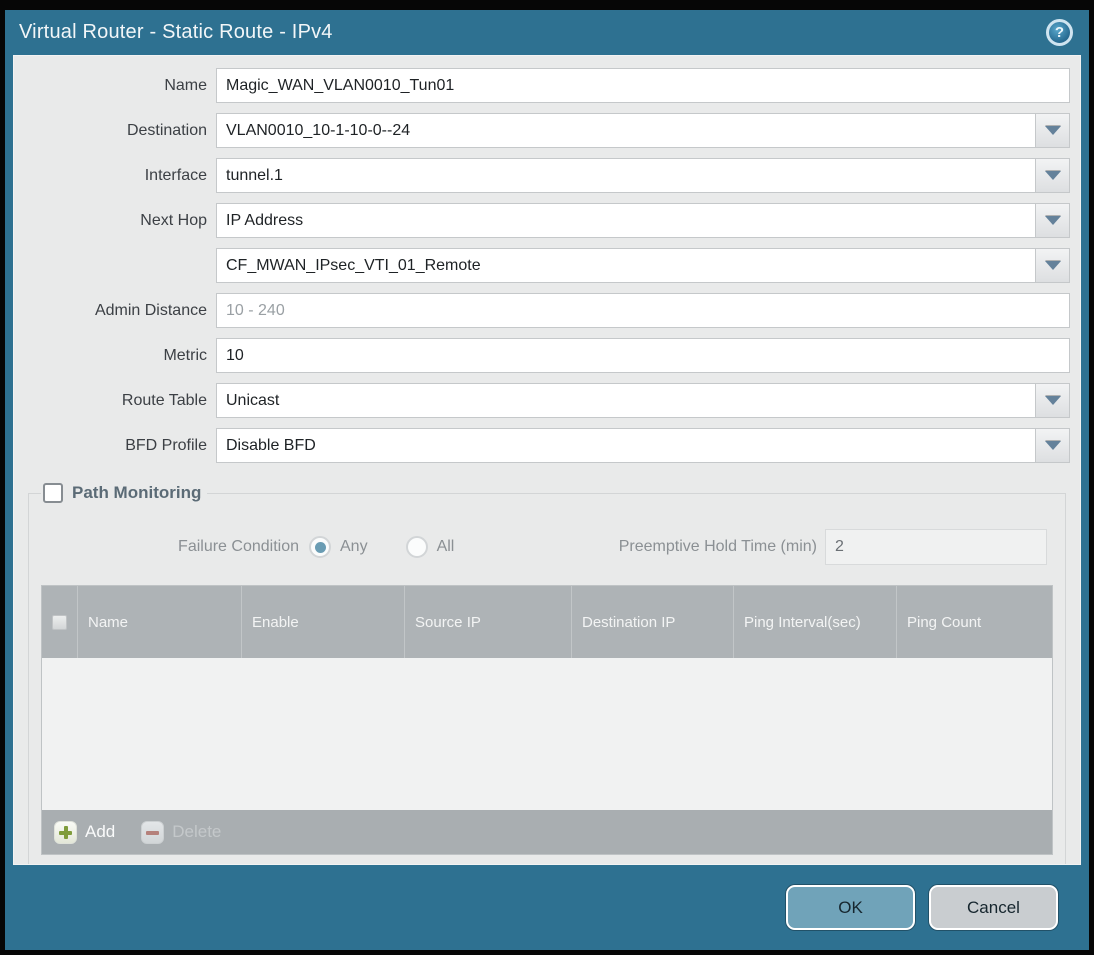  I want to click on destination-label: Destination, so click(166, 130).